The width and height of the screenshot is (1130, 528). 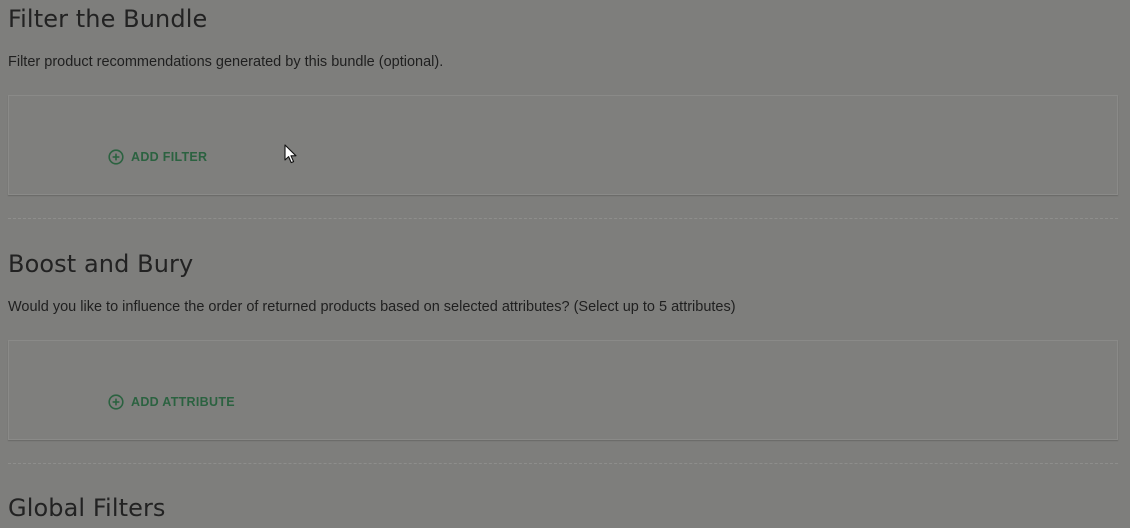 I want to click on add-filter-label: ADD FILTER, so click(x=169, y=157).